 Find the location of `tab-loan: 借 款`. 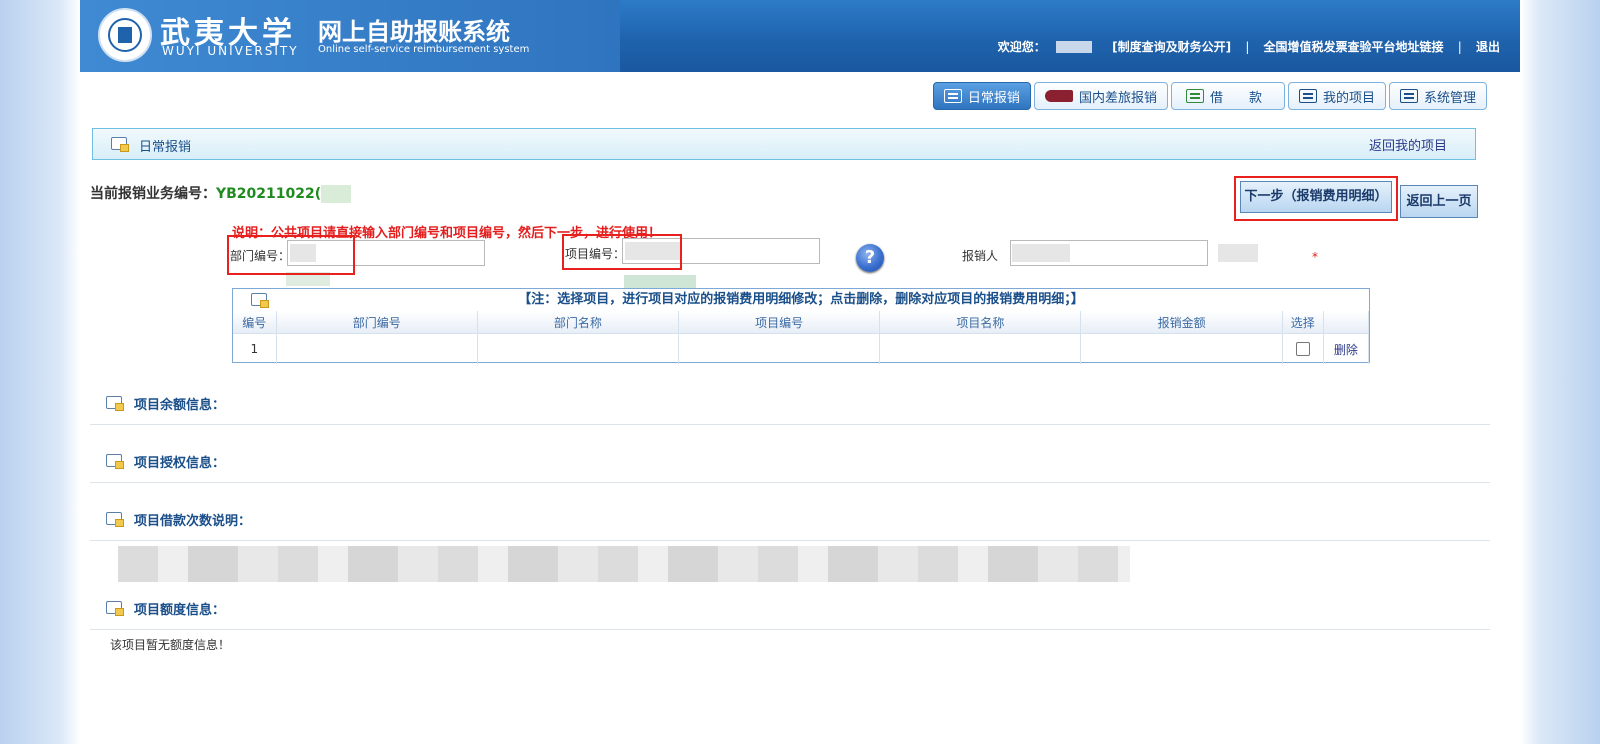

tab-loan: 借 款 is located at coordinates (1227, 96).